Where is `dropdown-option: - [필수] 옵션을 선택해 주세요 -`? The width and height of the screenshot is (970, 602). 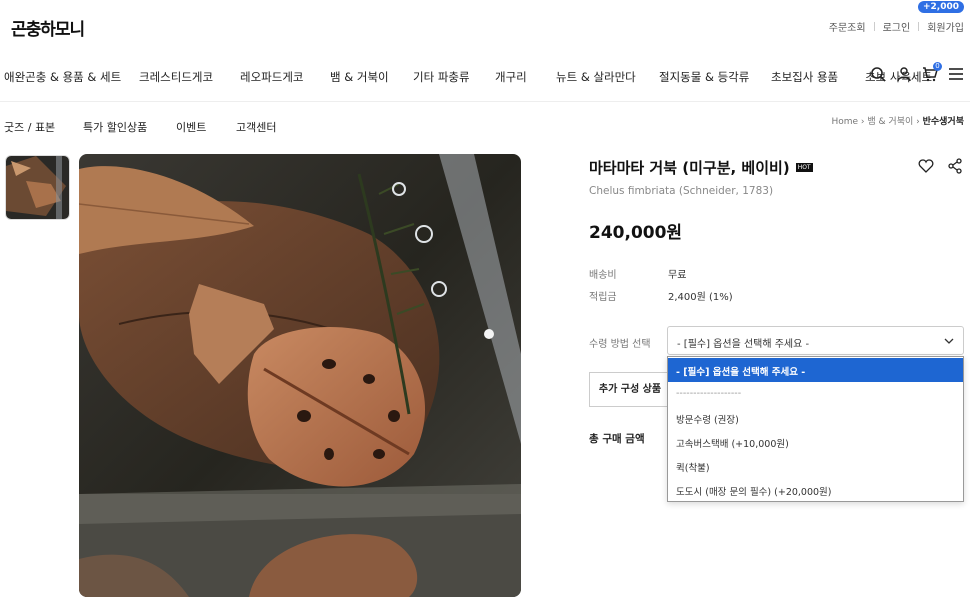 dropdown-option: - [필수] 옵션을 선택해 주세요 - is located at coordinates (815, 370).